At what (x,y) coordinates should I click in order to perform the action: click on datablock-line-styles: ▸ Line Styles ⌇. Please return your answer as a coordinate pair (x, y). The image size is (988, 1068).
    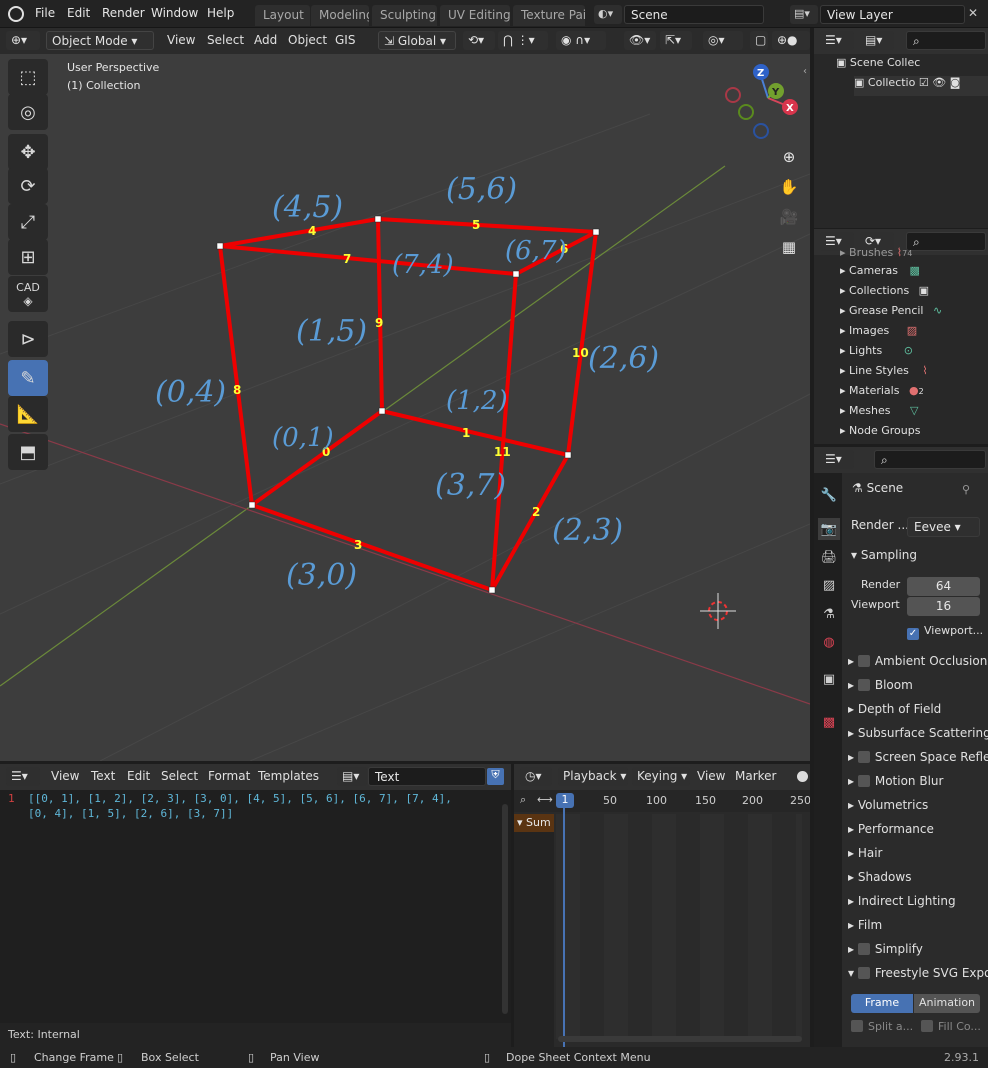
    Looking at the image, I should click on (884, 374).